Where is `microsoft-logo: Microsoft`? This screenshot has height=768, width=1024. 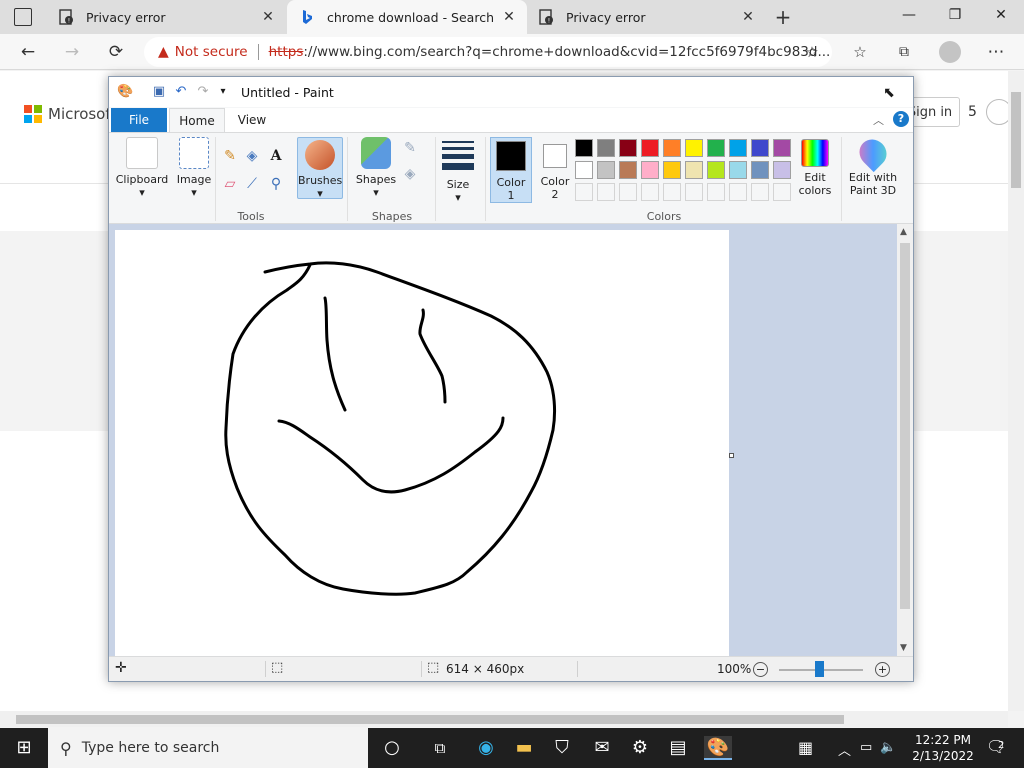 microsoft-logo: Microsoft is located at coordinates (70, 114).